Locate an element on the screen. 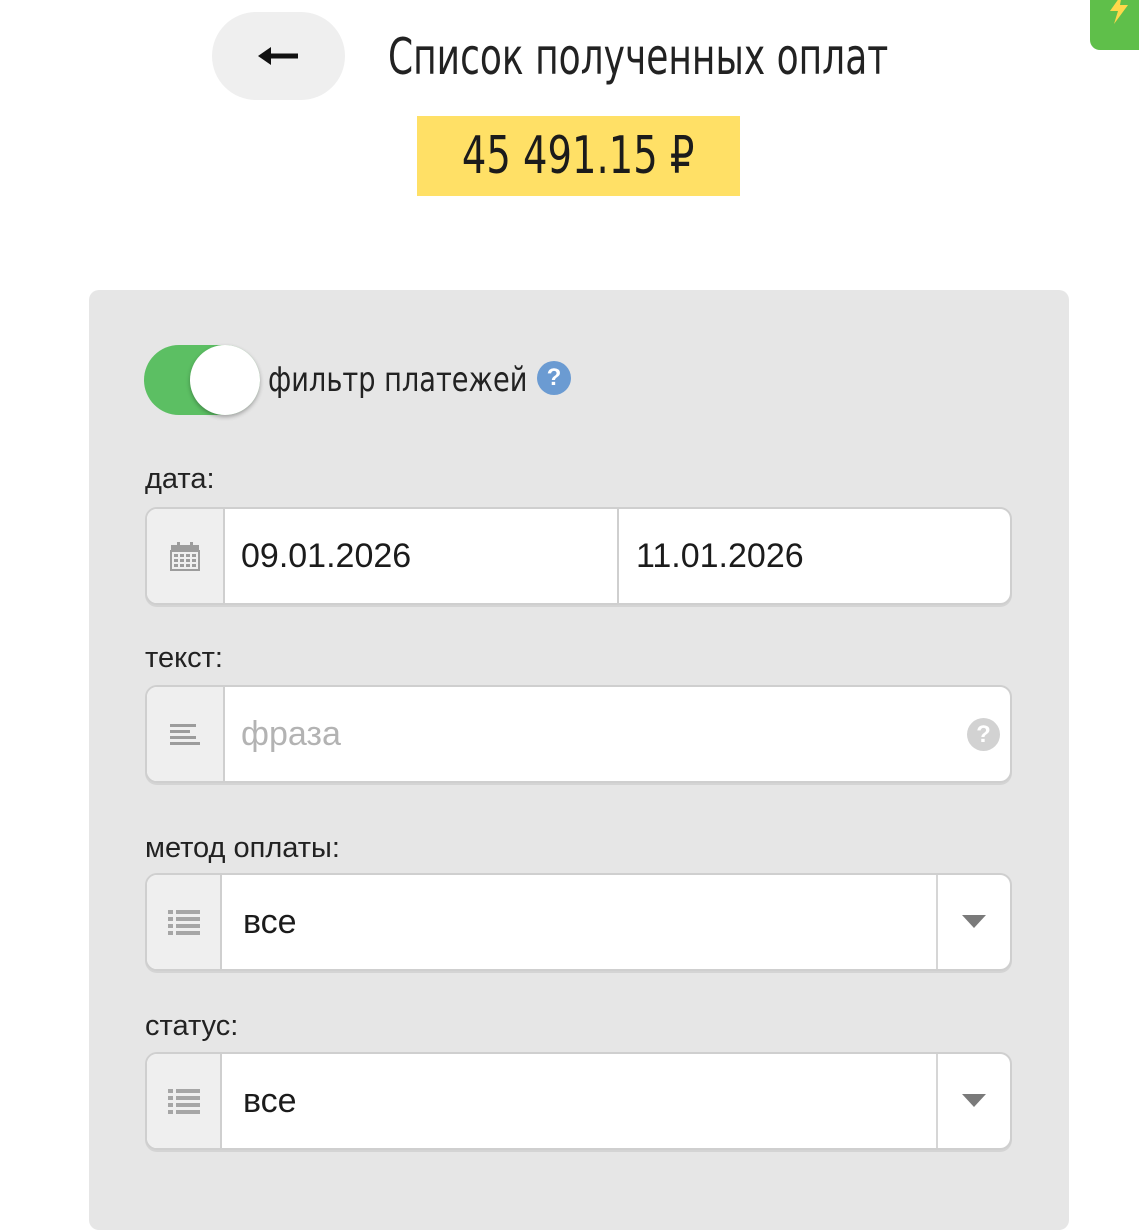 This screenshot has width=1139, height=1230. text-field: ? is located at coordinates (578, 734).